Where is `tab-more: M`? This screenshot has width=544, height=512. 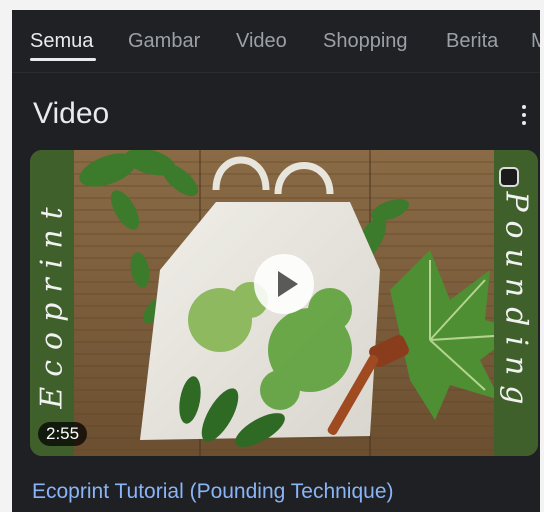
tab-more: M is located at coordinates (535, 41).